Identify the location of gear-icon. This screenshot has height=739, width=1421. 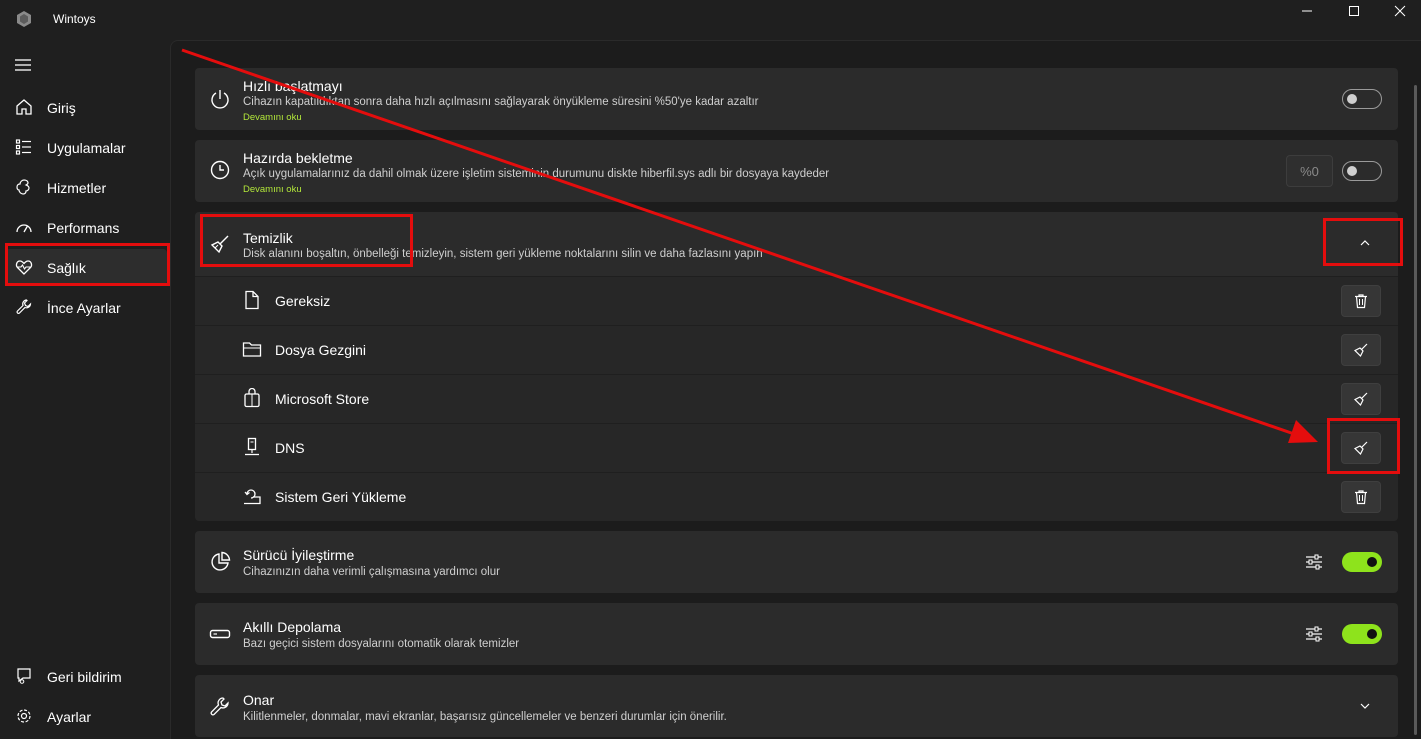
(24, 716).